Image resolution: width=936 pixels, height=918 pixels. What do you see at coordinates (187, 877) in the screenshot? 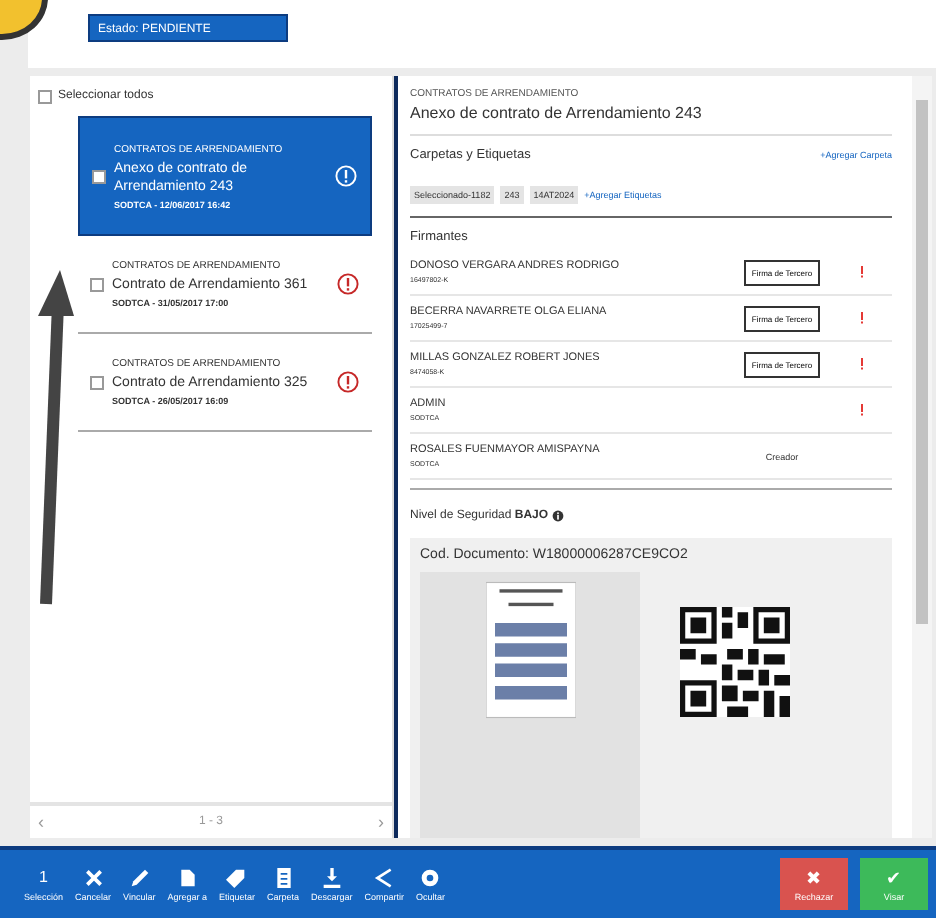
I see `file-icon` at bounding box center [187, 877].